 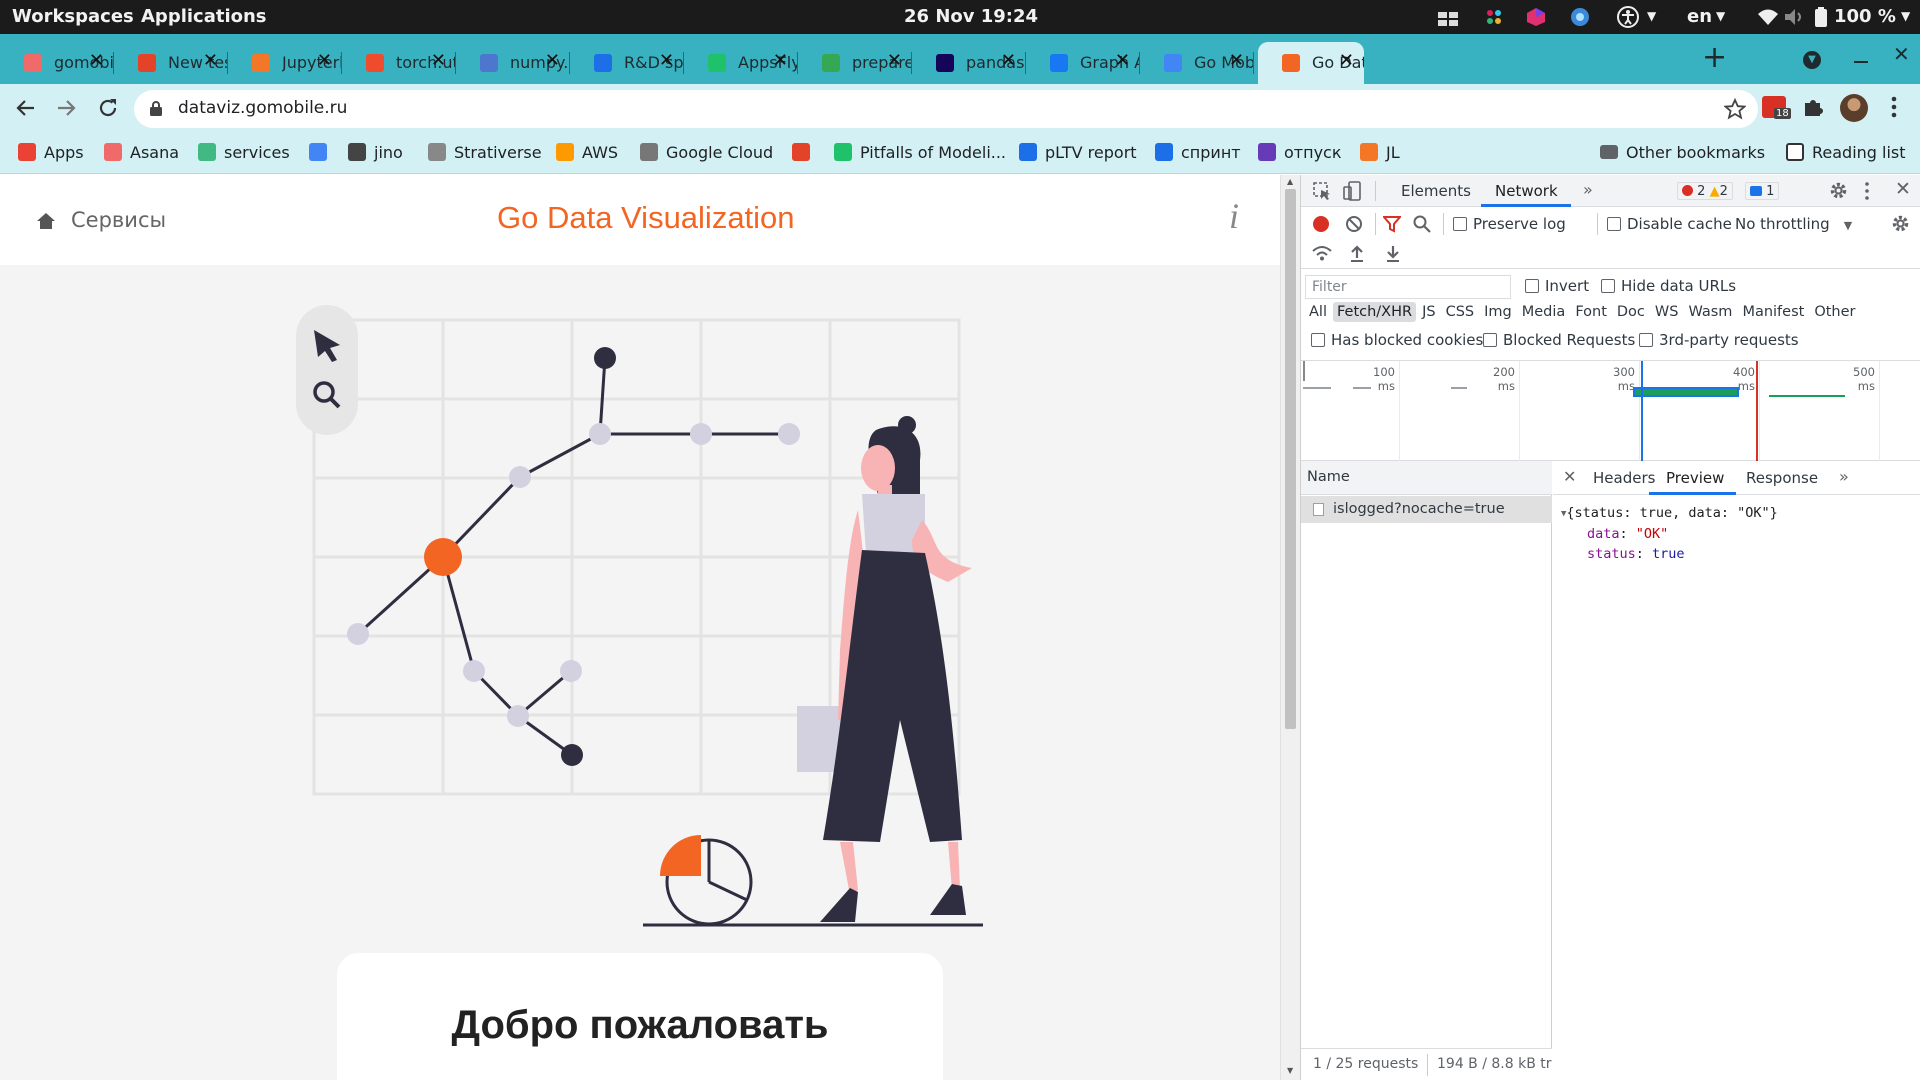 I want to click on type-filter-all: All, so click(x=1318, y=312).